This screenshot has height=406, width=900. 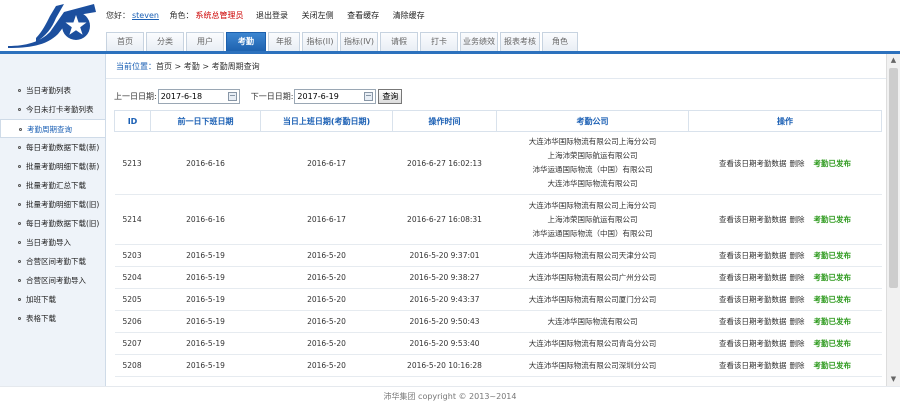 I want to click on cell-curr-date: 2016-6-17, so click(x=326, y=163).